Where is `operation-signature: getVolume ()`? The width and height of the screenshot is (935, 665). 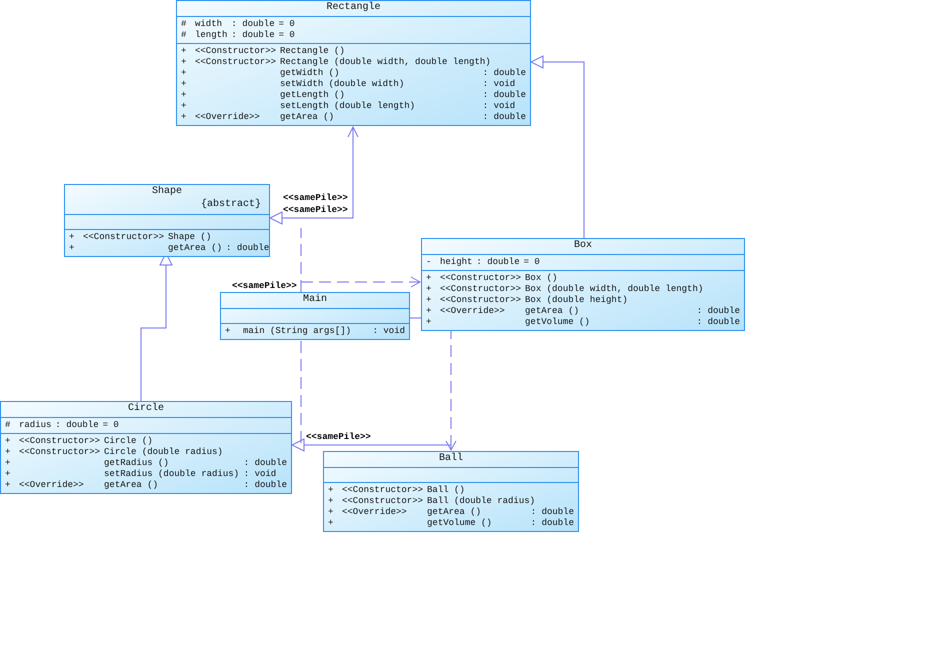 operation-signature: getVolume () is located at coordinates (460, 523).